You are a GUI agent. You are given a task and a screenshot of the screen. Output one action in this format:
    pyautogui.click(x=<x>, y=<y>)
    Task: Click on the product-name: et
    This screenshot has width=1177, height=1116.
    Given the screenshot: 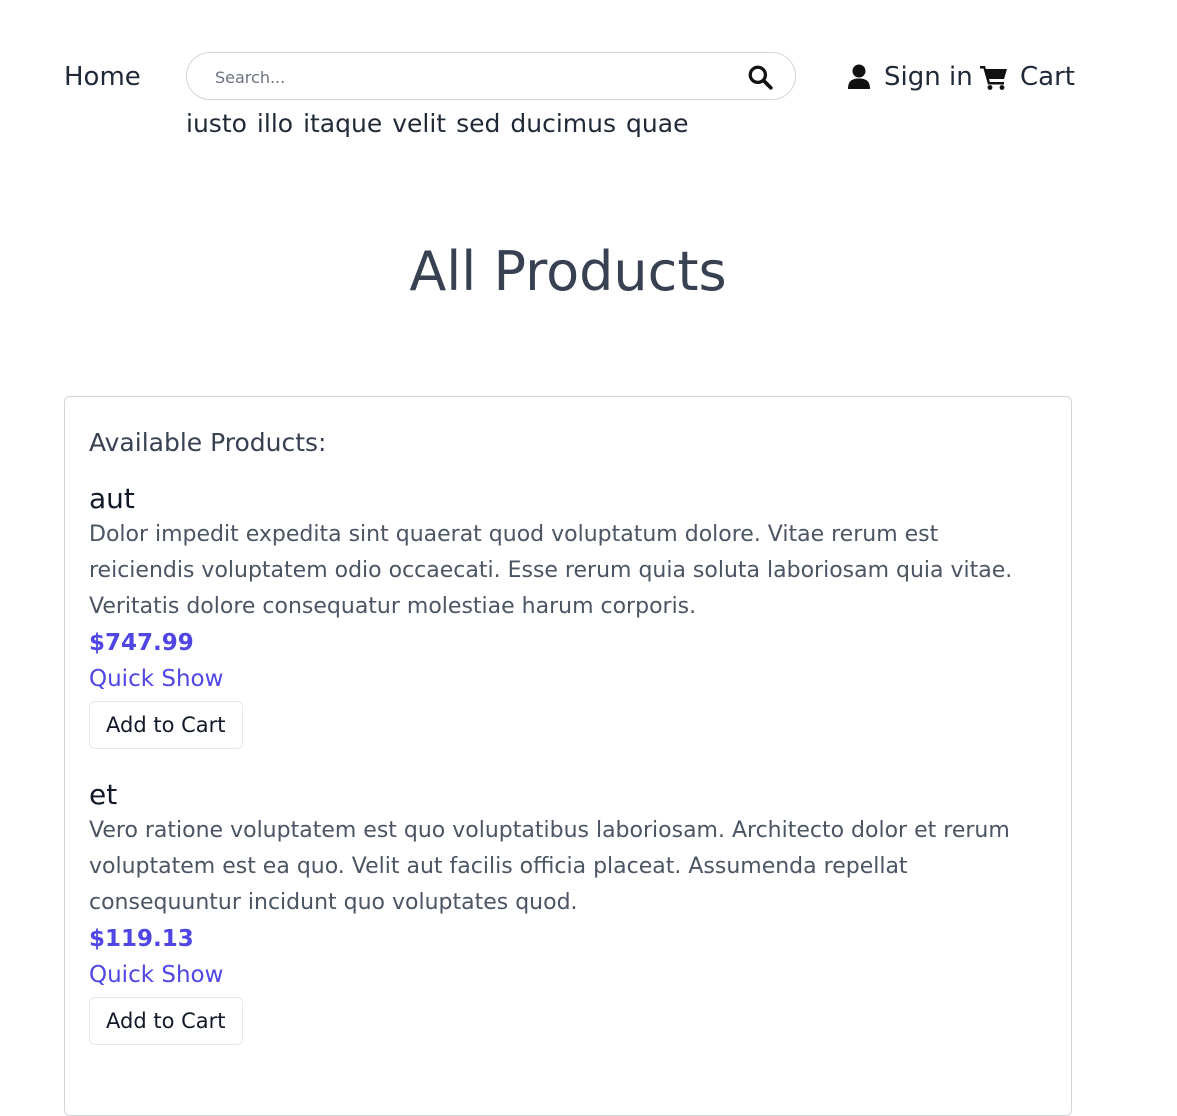 What is the action you would take?
    pyautogui.click(x=103, y=794)
    